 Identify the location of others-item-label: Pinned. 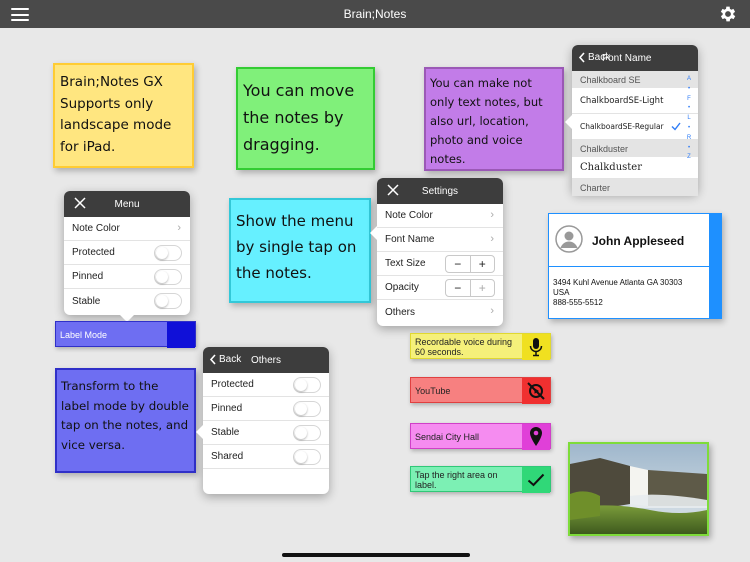
(227, 408).